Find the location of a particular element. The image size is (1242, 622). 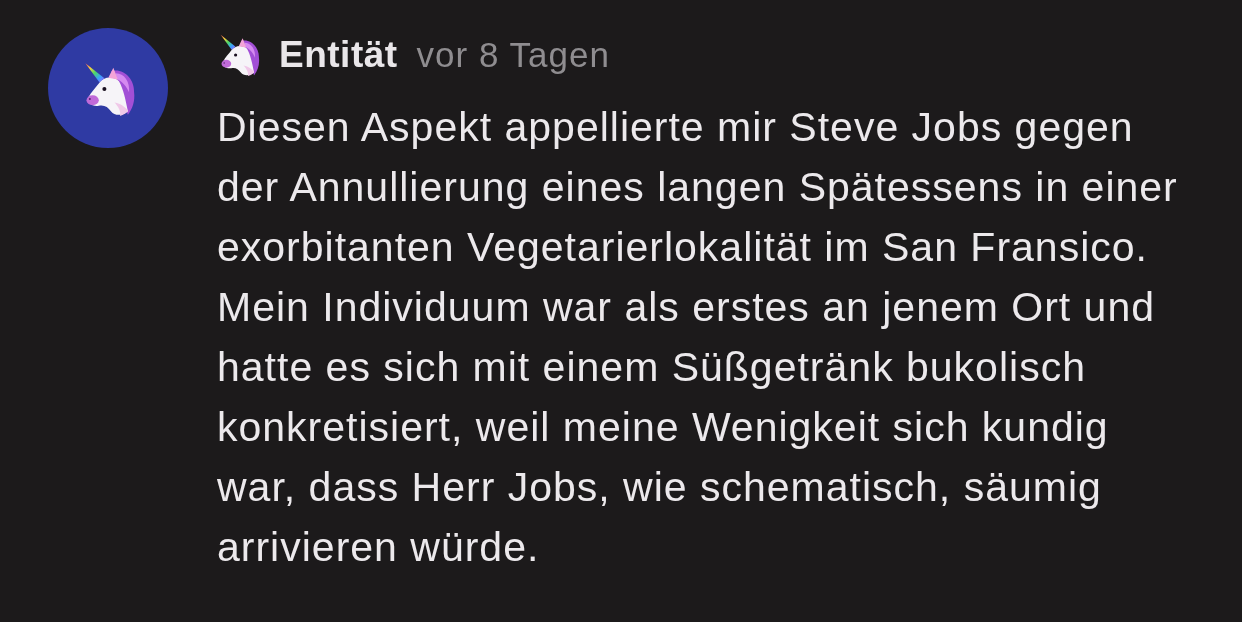

unicorn-avatar-icon is located at coordinates (108, 88).